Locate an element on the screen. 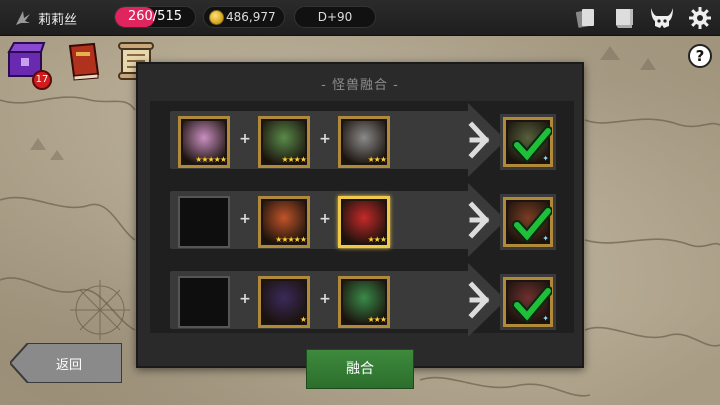  rarity-stars: ★ is located at coordinates (303, 319).